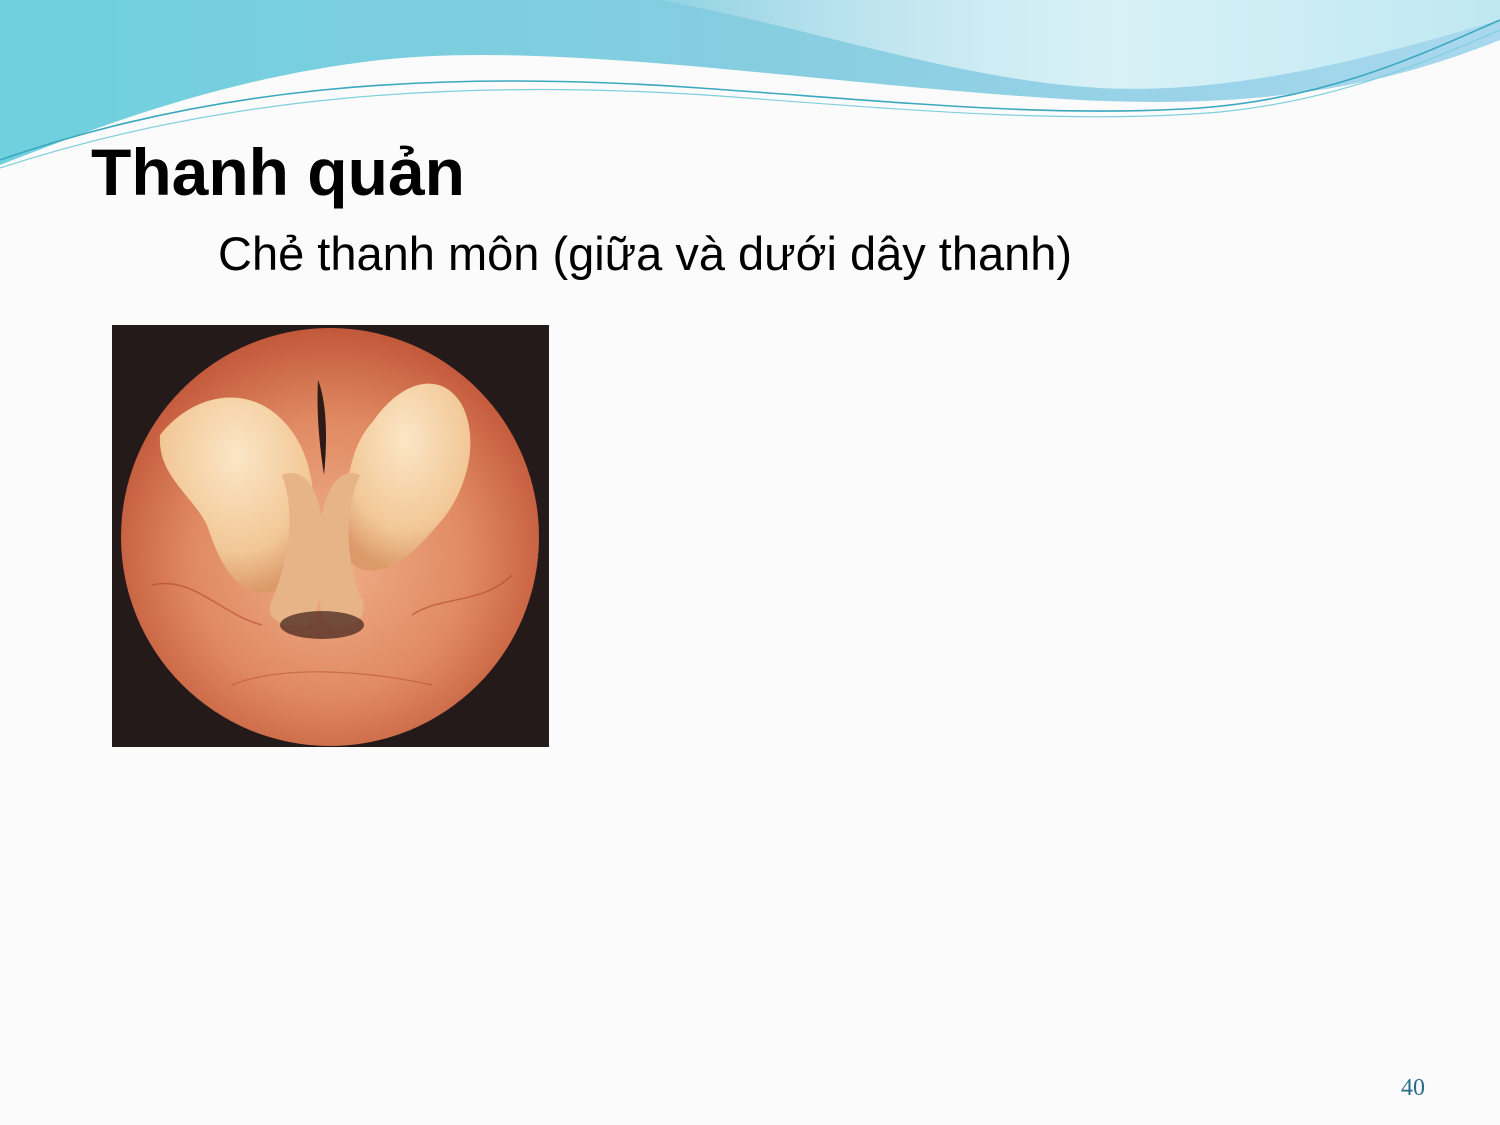 Image resolution: width=1500 pixels, height=1125 pixels. Describe the element at coordinates (330, 536) in the screenshot. I see `laryngoscopy-photo` at that location.